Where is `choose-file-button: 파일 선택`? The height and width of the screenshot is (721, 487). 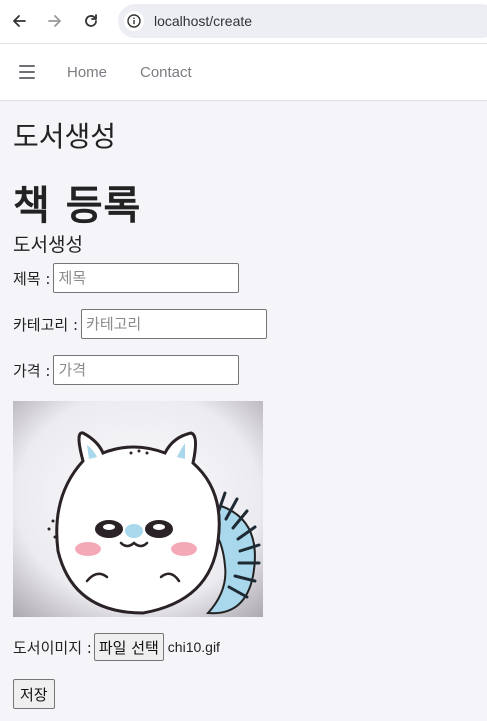 choose-file-button: 파일 선택 is located at coordinates (128, 647).